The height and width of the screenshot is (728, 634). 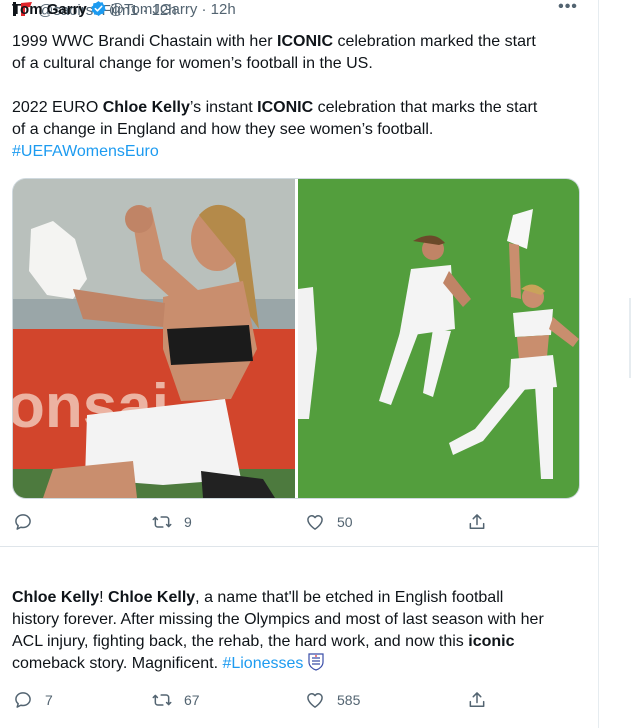 What do you see at coordinates (349, 700) in the screenshot?
I see `like-count: 585` at bounding box center [349, 700].